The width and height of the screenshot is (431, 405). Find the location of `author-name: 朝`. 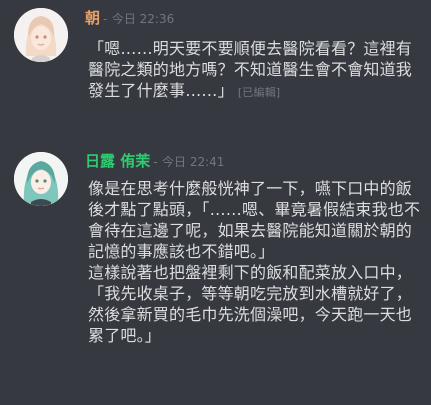

author-name: 朝 is located at coordinates (92, 18).